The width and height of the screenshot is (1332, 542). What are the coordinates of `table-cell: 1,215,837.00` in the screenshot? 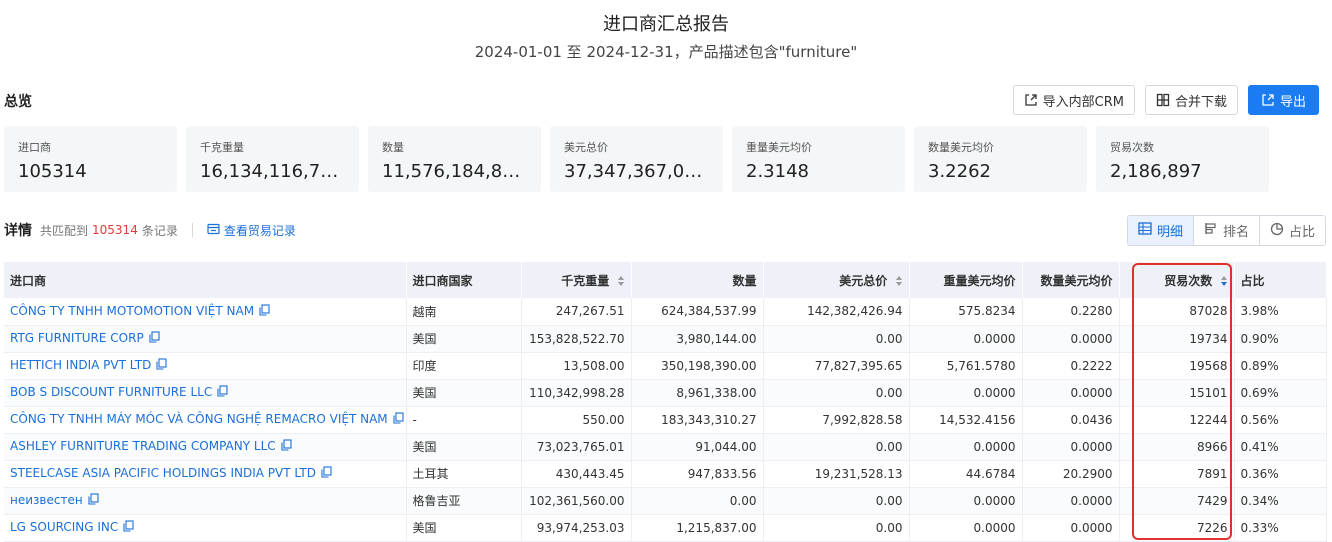 It's located at (697, 528).